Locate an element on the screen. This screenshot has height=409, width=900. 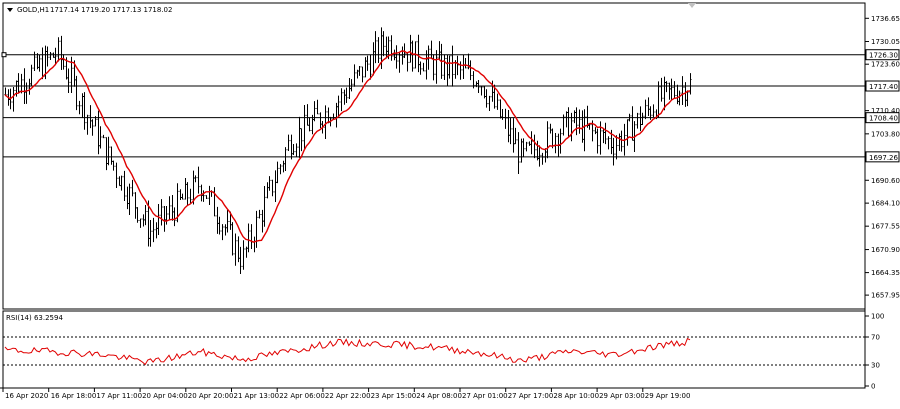
rsi-tick-label: 100 is located at coordinates (877, 317).